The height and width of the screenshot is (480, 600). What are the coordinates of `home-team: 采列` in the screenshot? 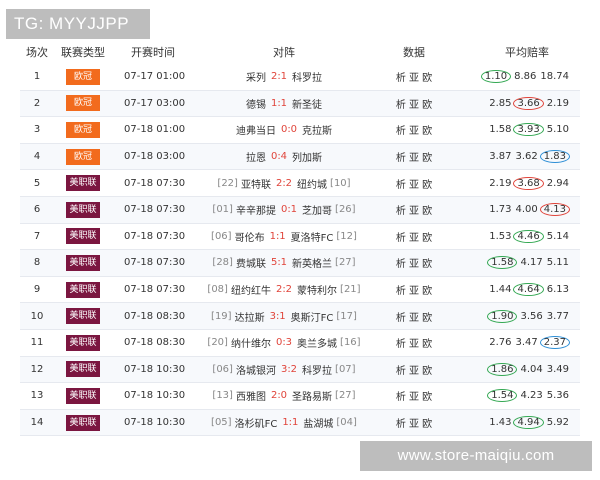 It's located at (256, 76).